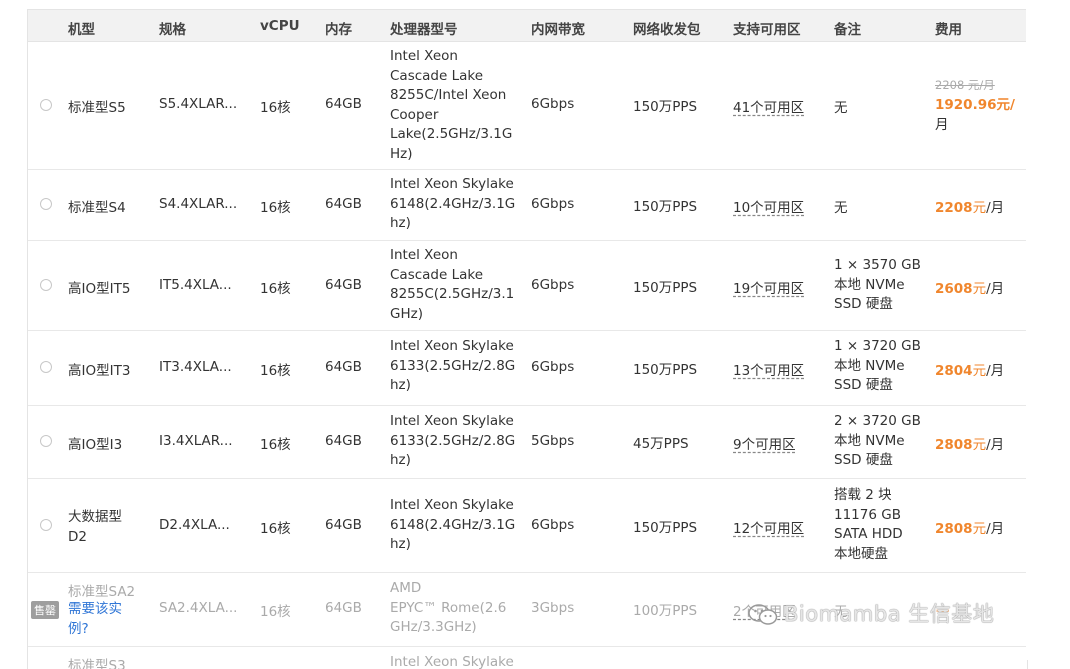 The width and height of the screenshot is (1070, 669). I want to click on cpu-line: GHz), so click(406, 313).